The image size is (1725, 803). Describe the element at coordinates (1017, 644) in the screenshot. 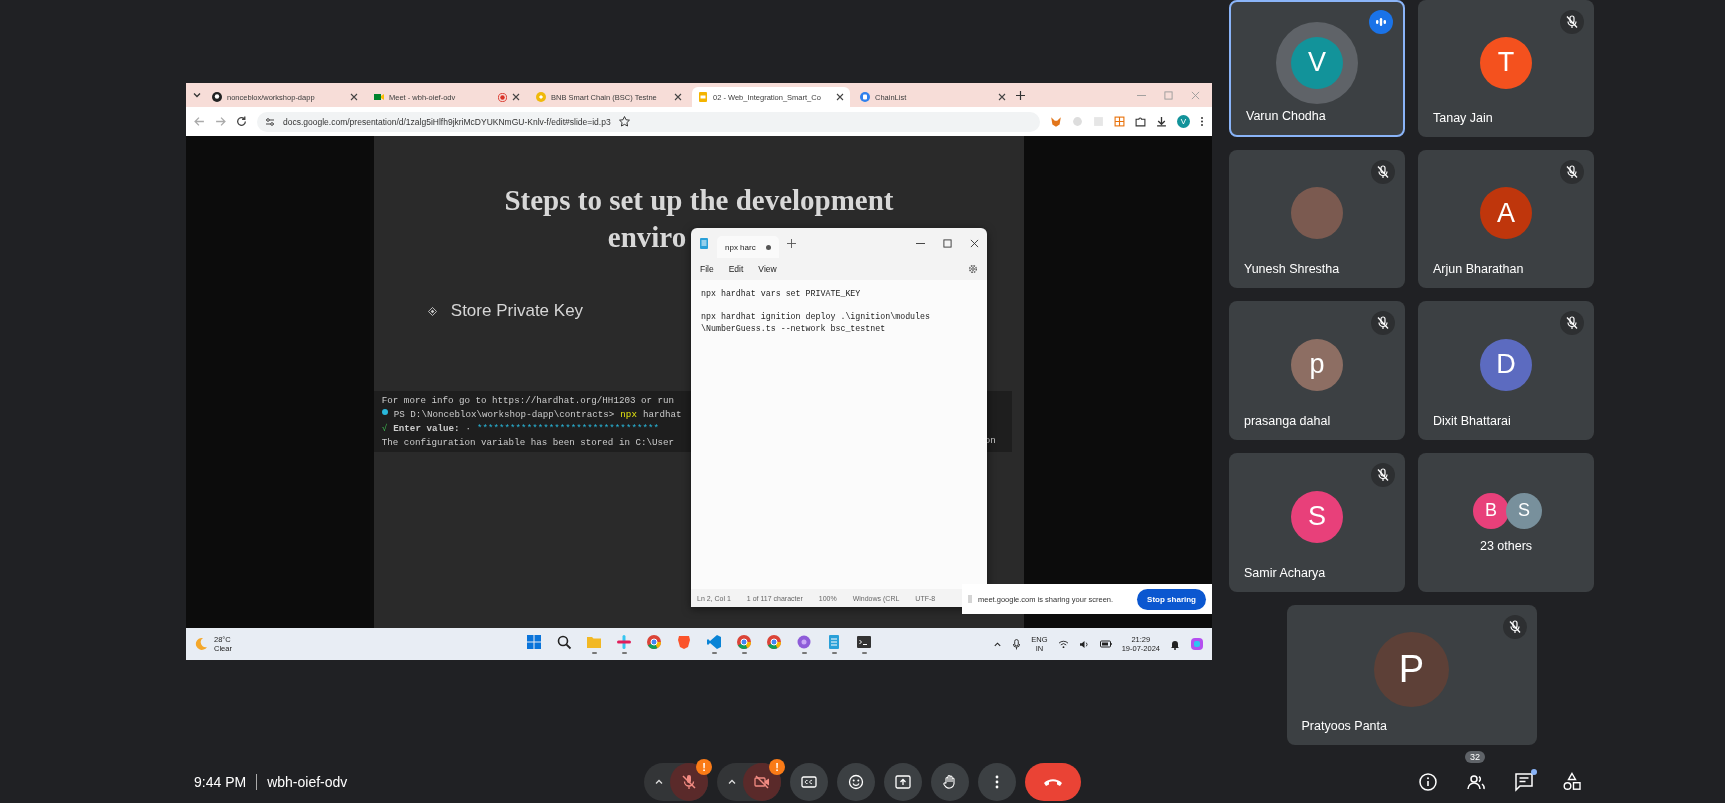

I see `microphone-icon` at that location.